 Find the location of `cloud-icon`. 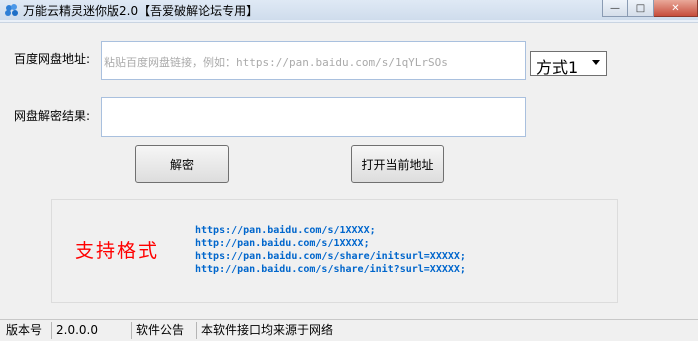

cloud-icon is located at coordinates (11, 10).